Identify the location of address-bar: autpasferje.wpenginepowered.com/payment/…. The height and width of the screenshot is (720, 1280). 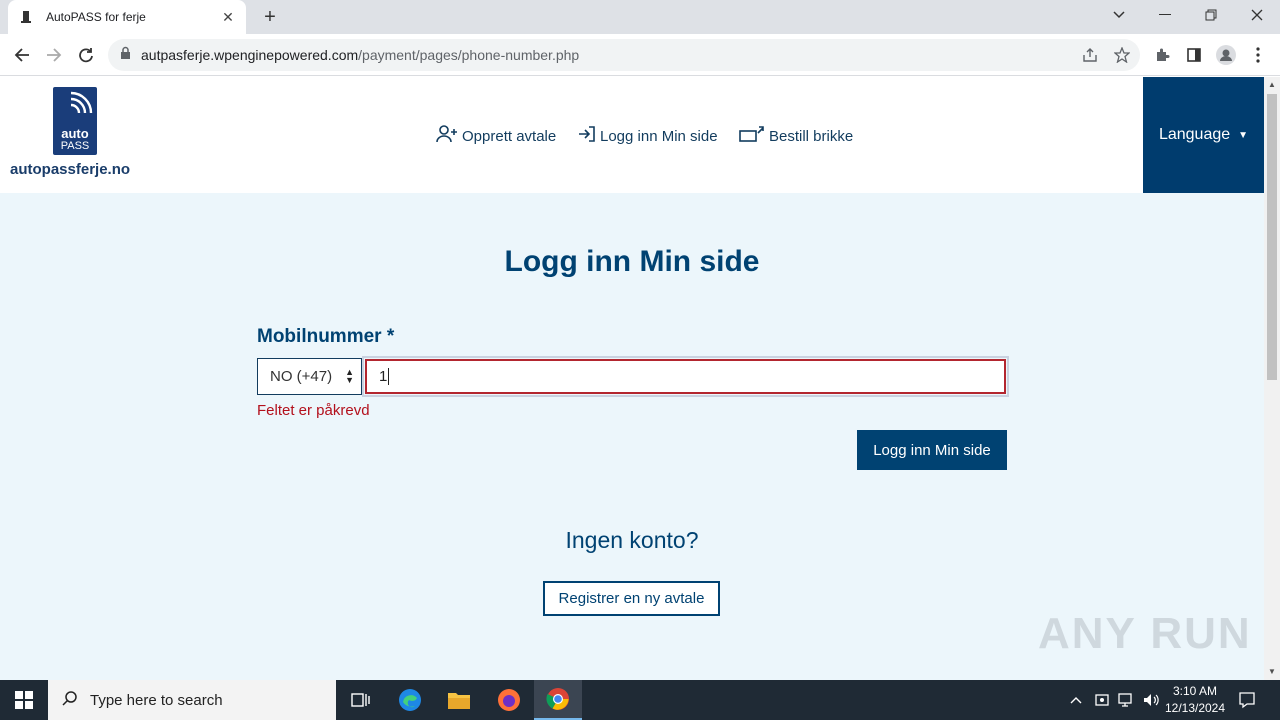
(624, 55).